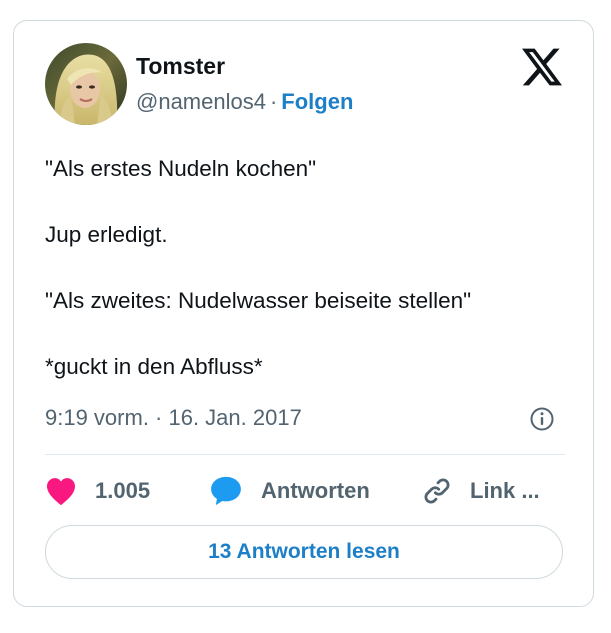  I want to click on tweet-line-2: Jup erledigt., so click(106, 234).